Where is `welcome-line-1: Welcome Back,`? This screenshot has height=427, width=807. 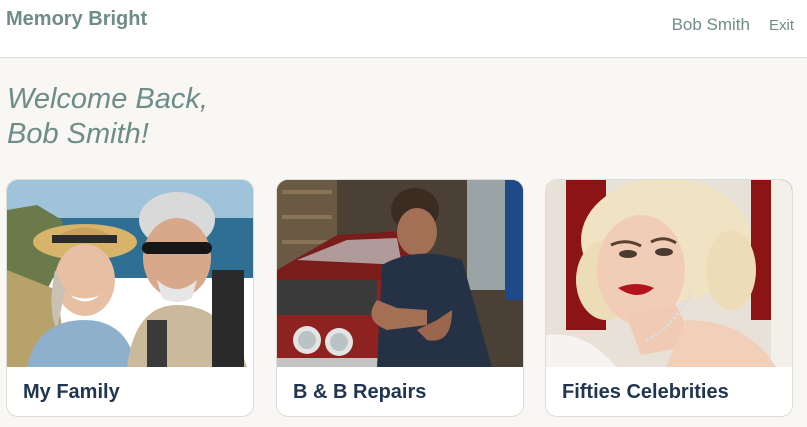 welcome-line-1: Welcome Back, is located at coordinates (107, 99).